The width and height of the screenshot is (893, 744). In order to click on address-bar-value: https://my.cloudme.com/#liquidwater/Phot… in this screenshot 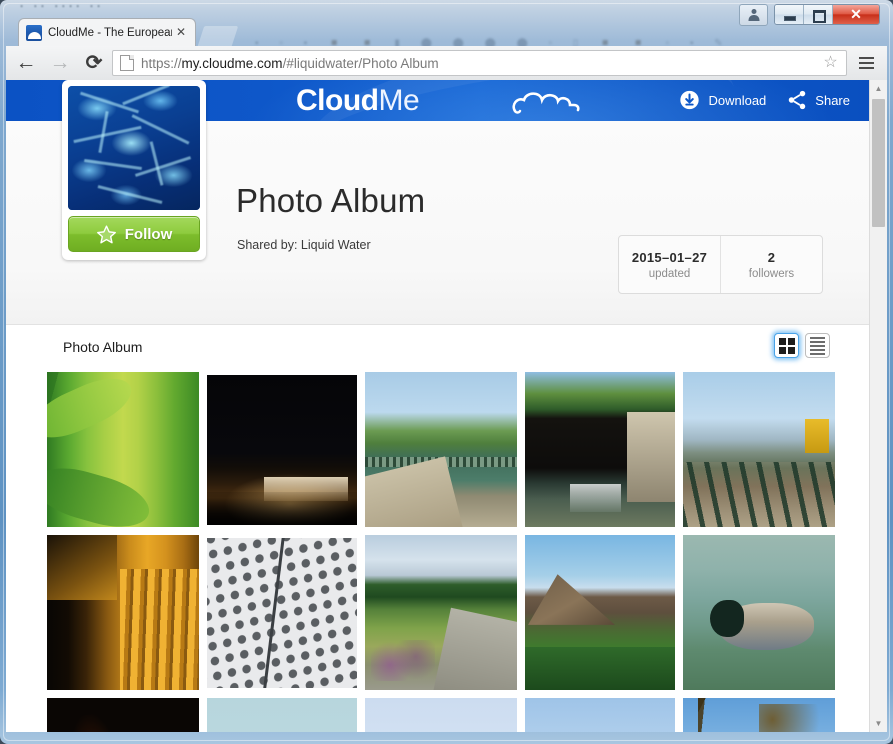, I will do `click(290, 63)`.